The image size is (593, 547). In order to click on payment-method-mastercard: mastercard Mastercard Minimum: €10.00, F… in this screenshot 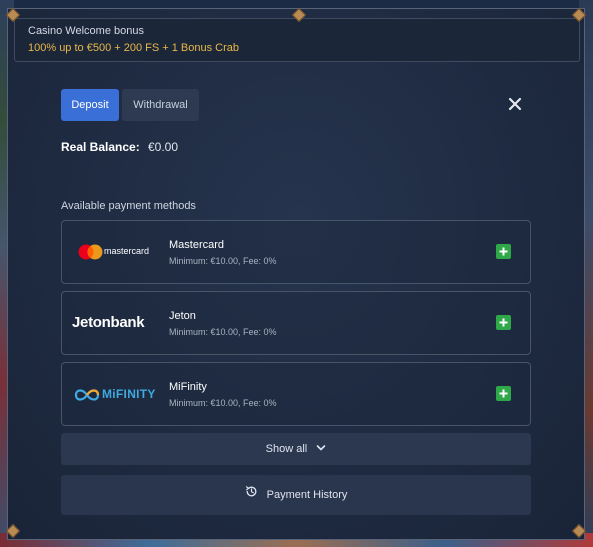, I will do `click(296, 252)`.